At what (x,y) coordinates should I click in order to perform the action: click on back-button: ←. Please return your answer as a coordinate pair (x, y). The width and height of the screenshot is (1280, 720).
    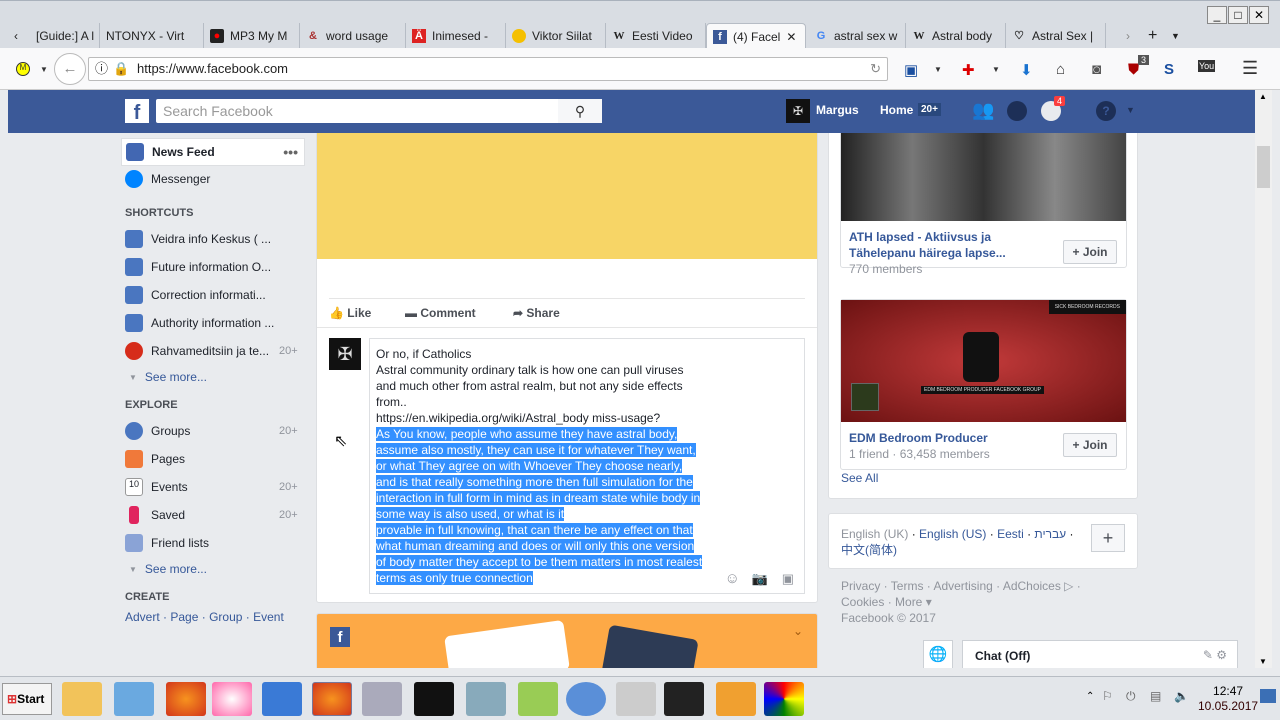
    Looking at the image, I should click on (70, 69).